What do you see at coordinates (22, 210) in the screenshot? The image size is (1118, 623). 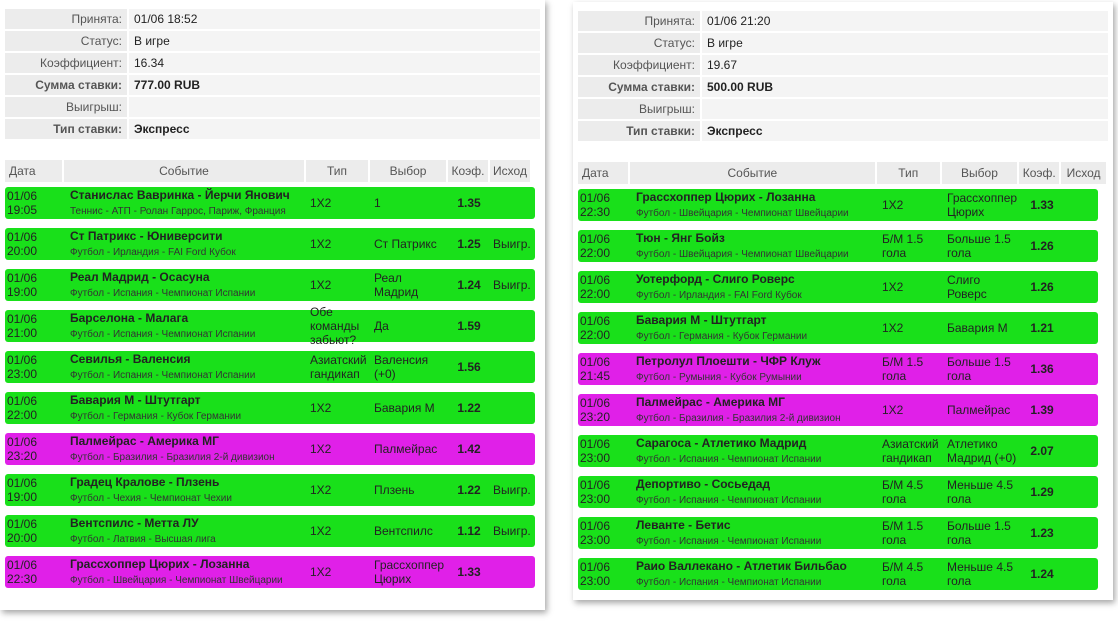 I see `event-time: 19:05` at bounding box center [22, 210].